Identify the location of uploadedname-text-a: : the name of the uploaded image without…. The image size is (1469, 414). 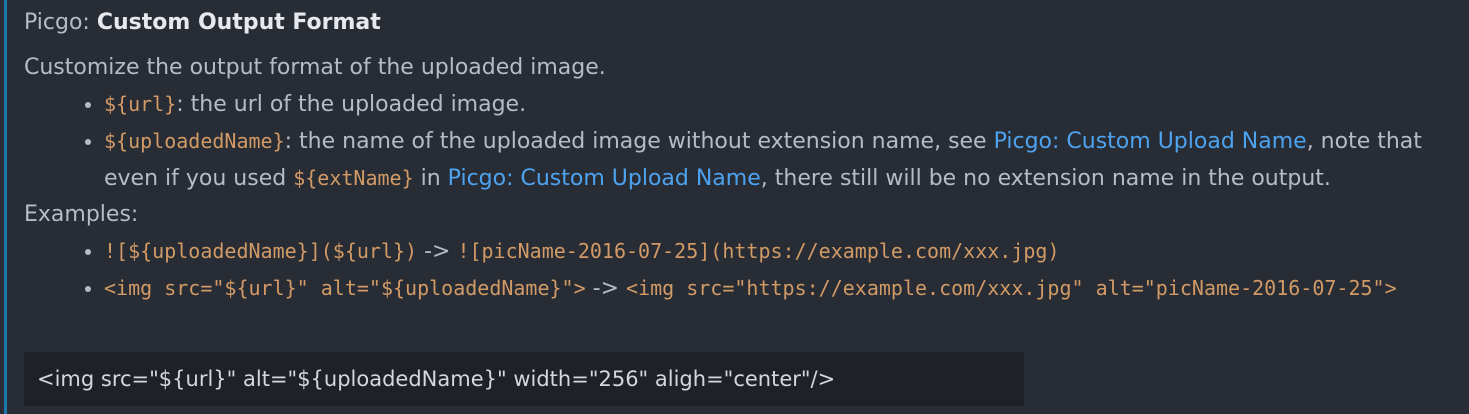
(639, 141).